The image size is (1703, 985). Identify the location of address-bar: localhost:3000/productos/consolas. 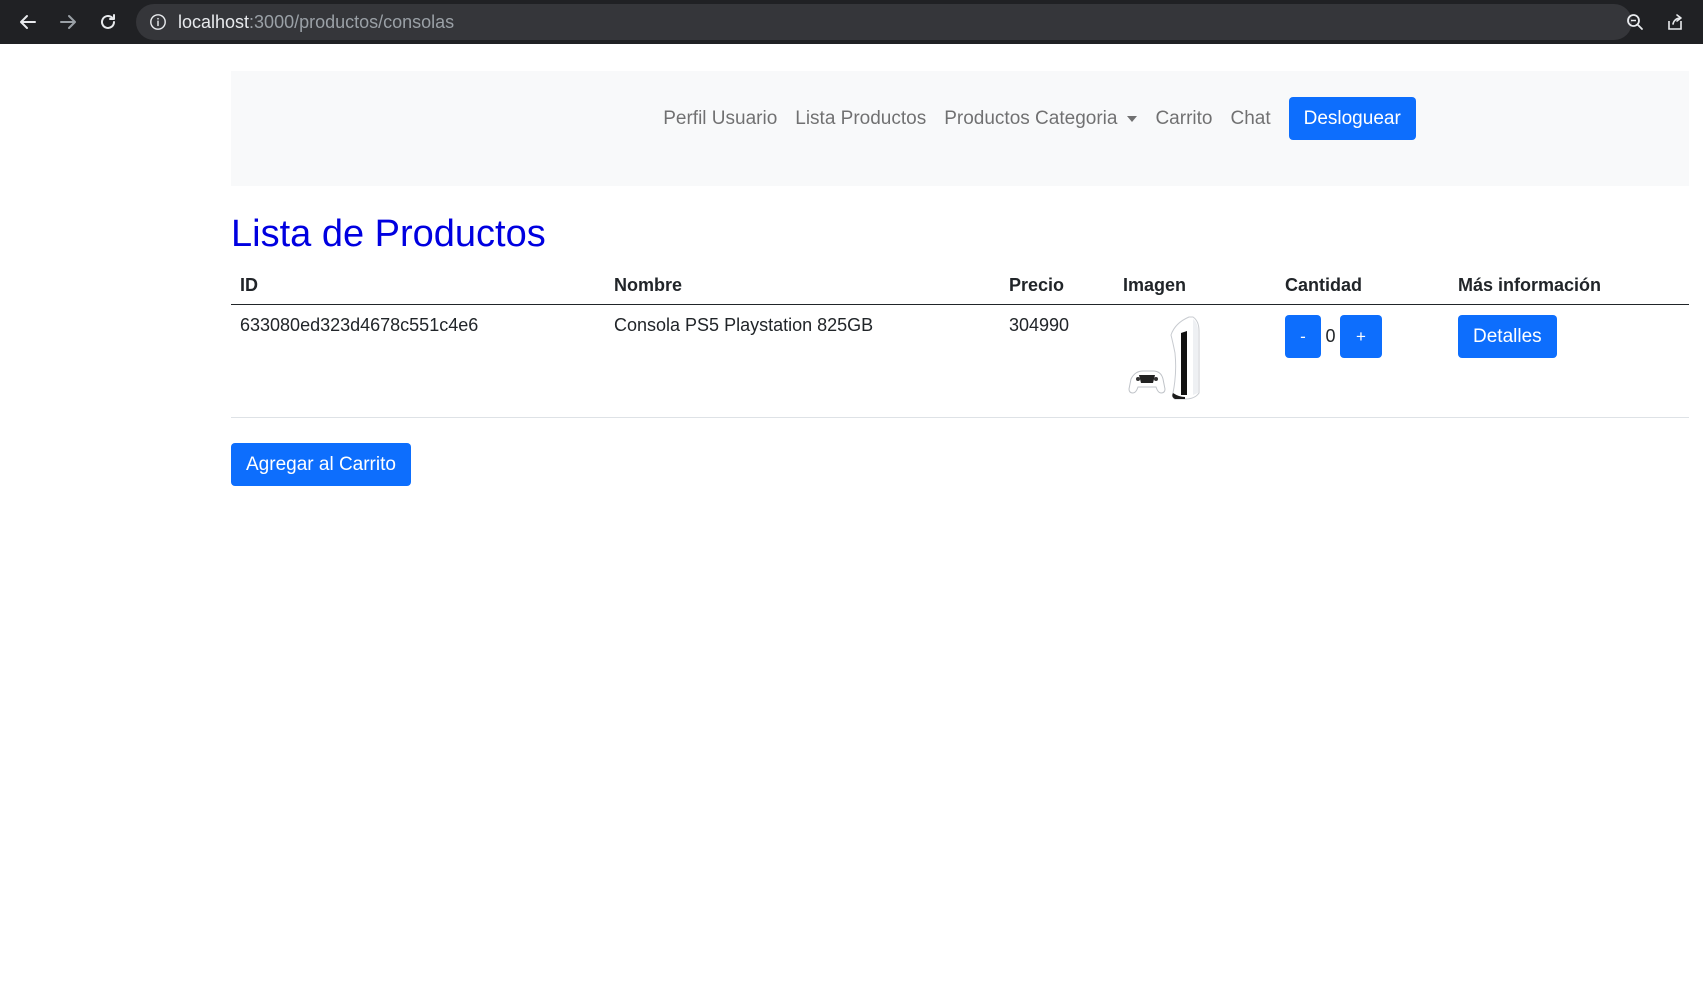
(884, 22).